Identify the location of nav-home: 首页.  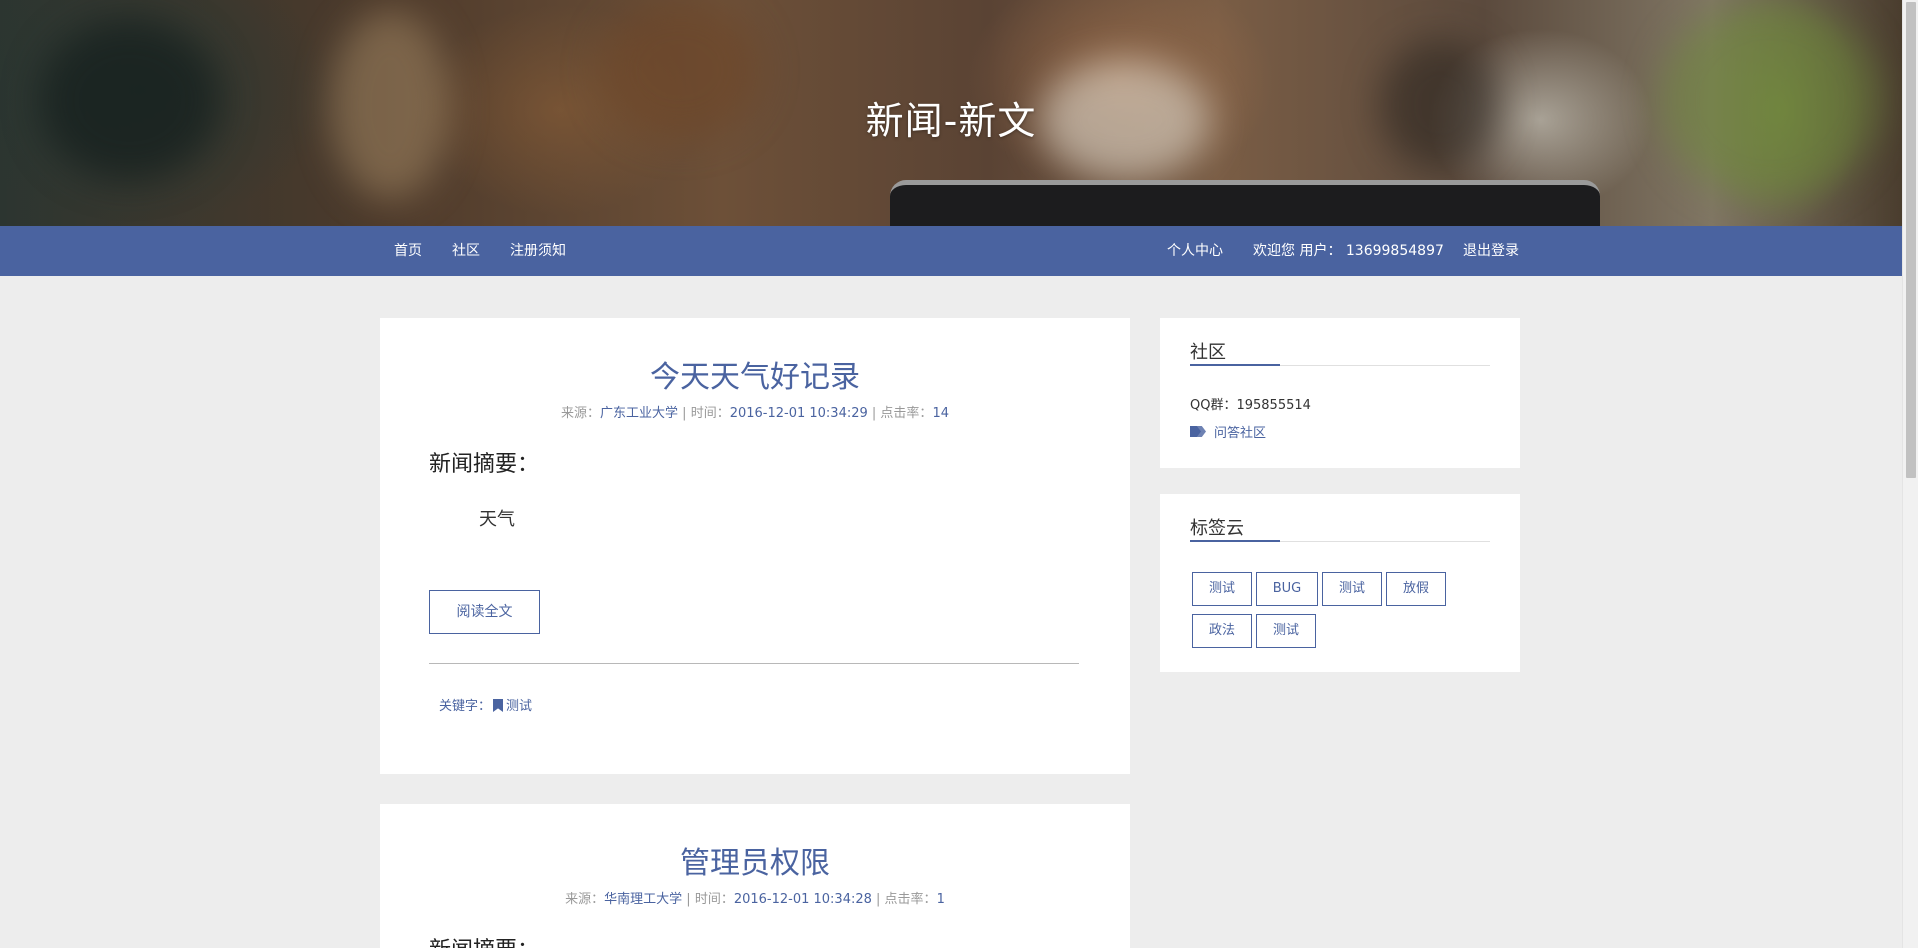
(408, 251).